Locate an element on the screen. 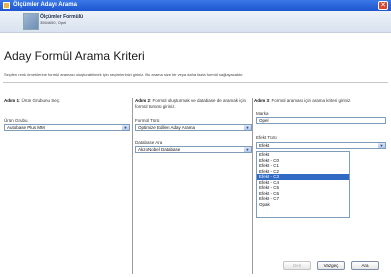 The height and width of the screenshot is (278, 391). formula-type-select: Optimize Edilen Aday Arama ▼ is located at coordinates (193, 127).